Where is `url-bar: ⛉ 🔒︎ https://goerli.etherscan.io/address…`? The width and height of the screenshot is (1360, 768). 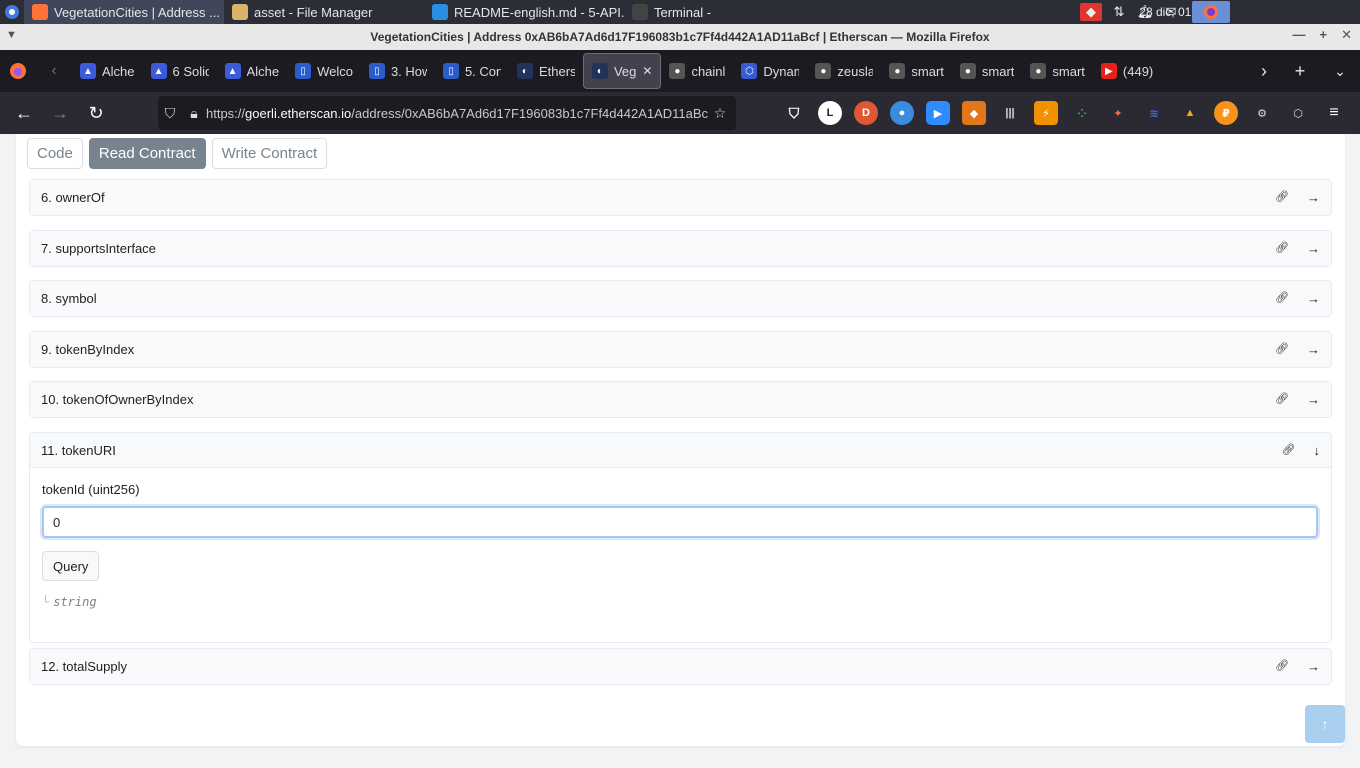
url-bar: ⛉ 🔒︎ https://goerli.etherscan.io/address… is located at coordinates (447, 113).